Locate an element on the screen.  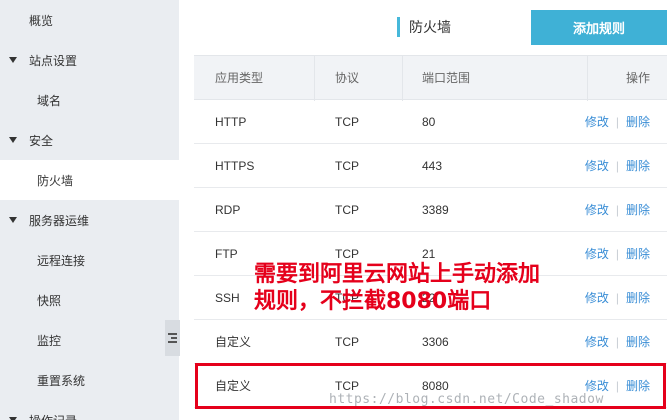
sidebar-collapse-toggle is located at coordinates (172, 338).